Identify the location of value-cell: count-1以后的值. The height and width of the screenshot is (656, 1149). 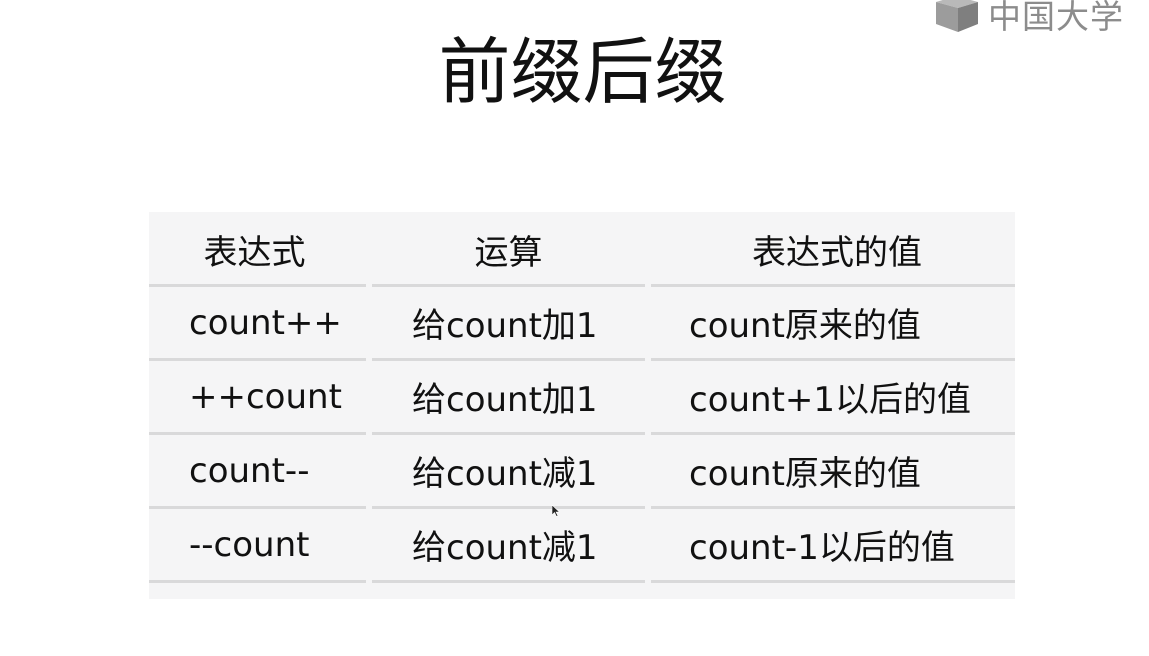
(833, 546).